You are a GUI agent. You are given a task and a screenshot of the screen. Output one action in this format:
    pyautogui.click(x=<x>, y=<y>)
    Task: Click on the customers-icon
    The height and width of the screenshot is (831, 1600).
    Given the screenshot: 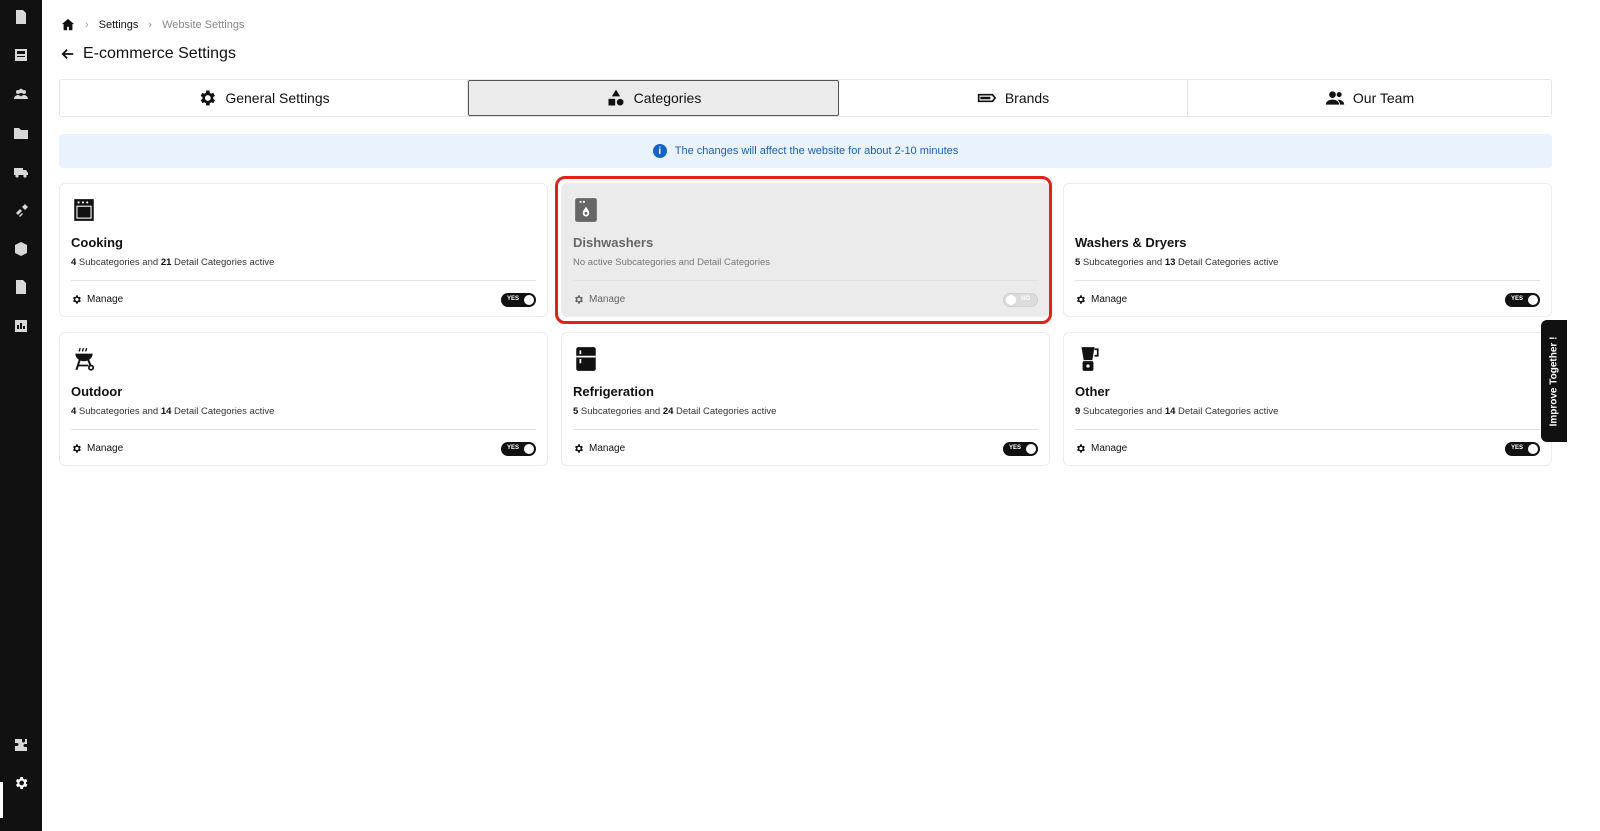 What is the action you would take?
    pyautogui.click(x=21, y=94)
    